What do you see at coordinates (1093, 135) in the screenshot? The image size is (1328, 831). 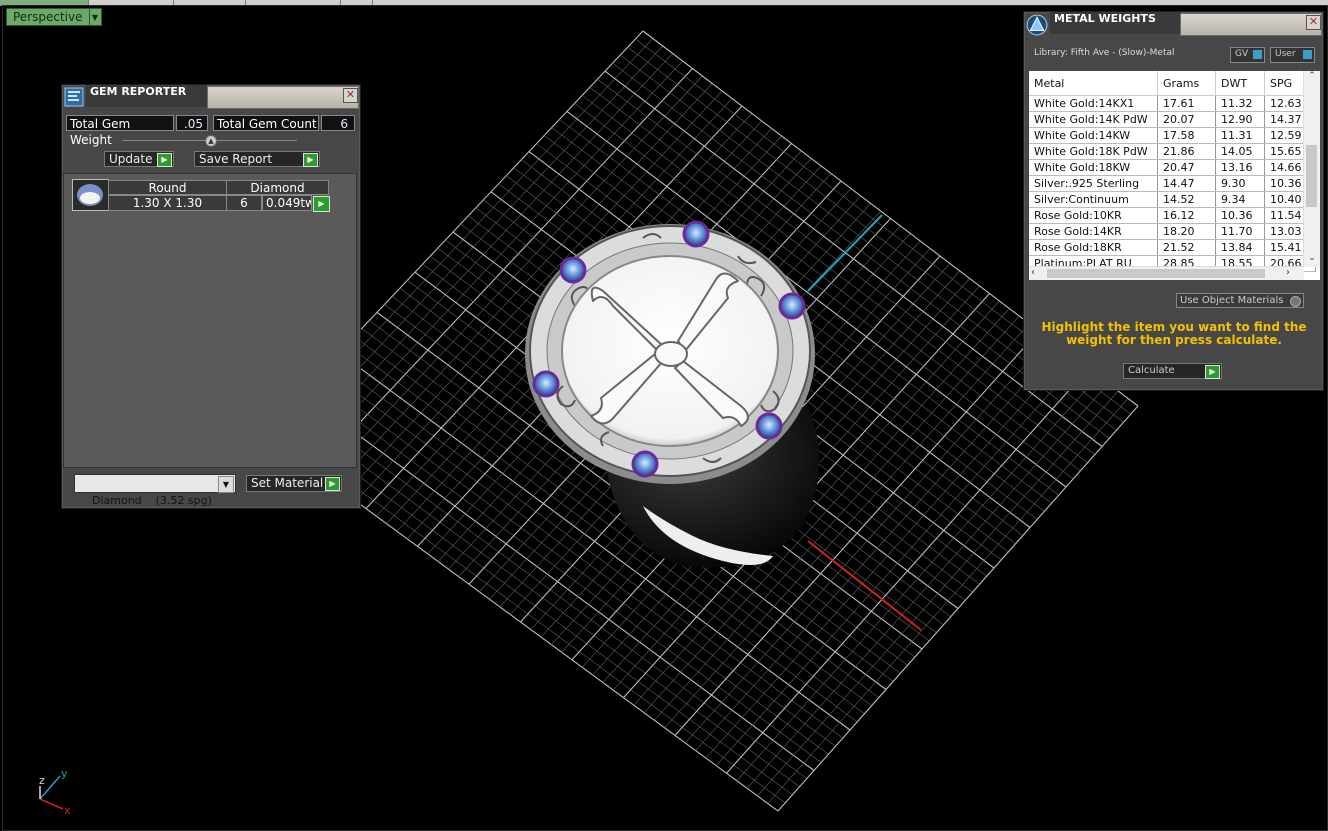 I see `table-cell: White Gold:14KW` at bounding box center [1093, 135].